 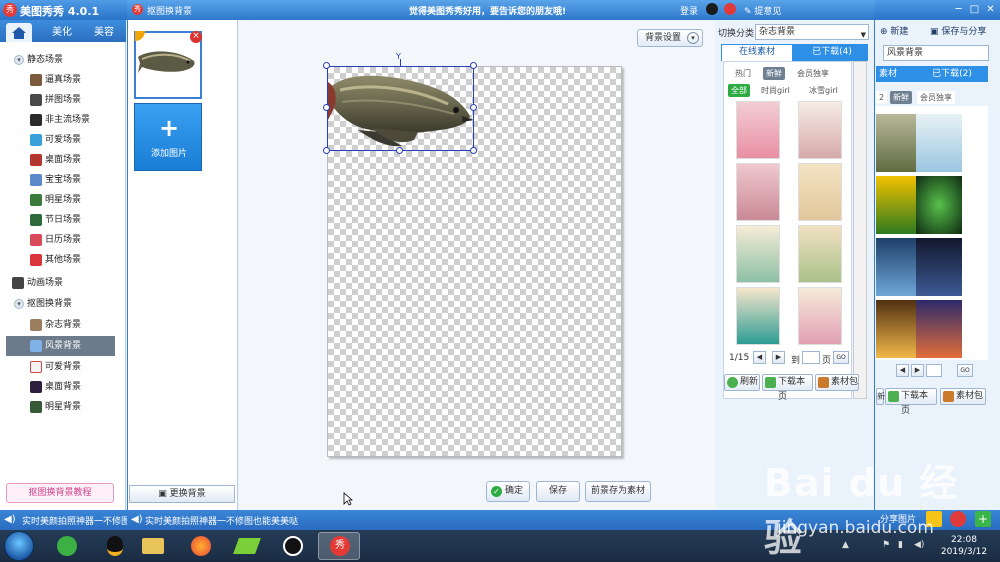 I want to click on main-category-select: 风景背景, so click(x=936, y=53).